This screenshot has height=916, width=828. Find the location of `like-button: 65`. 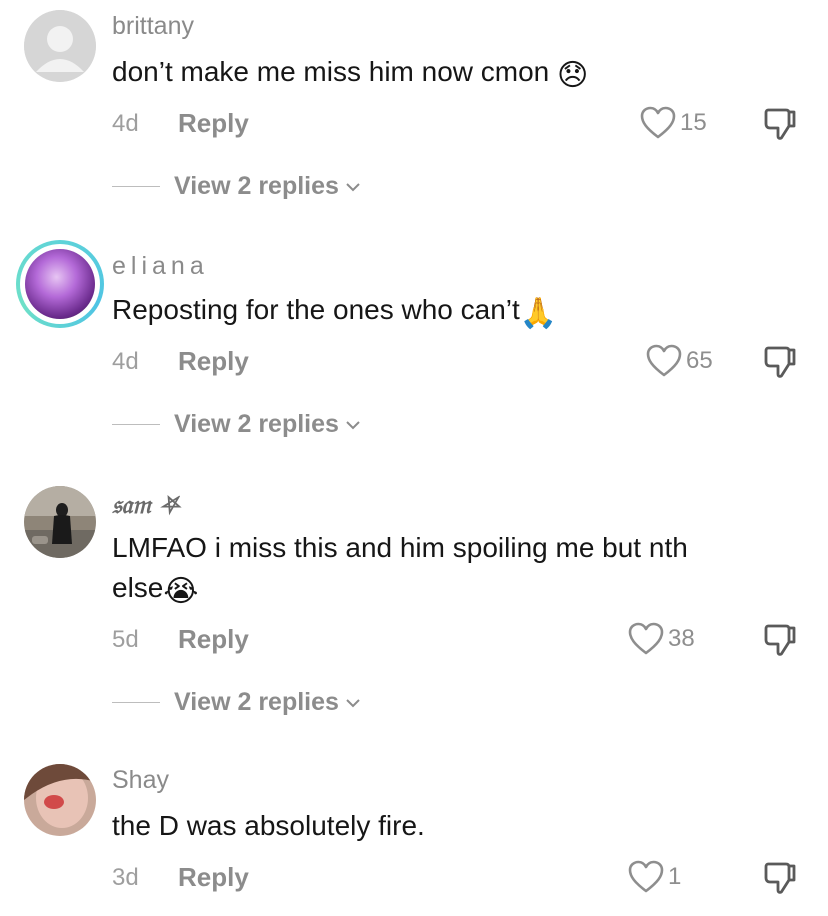

like-button: 65 is located at coordinates (679, 361).